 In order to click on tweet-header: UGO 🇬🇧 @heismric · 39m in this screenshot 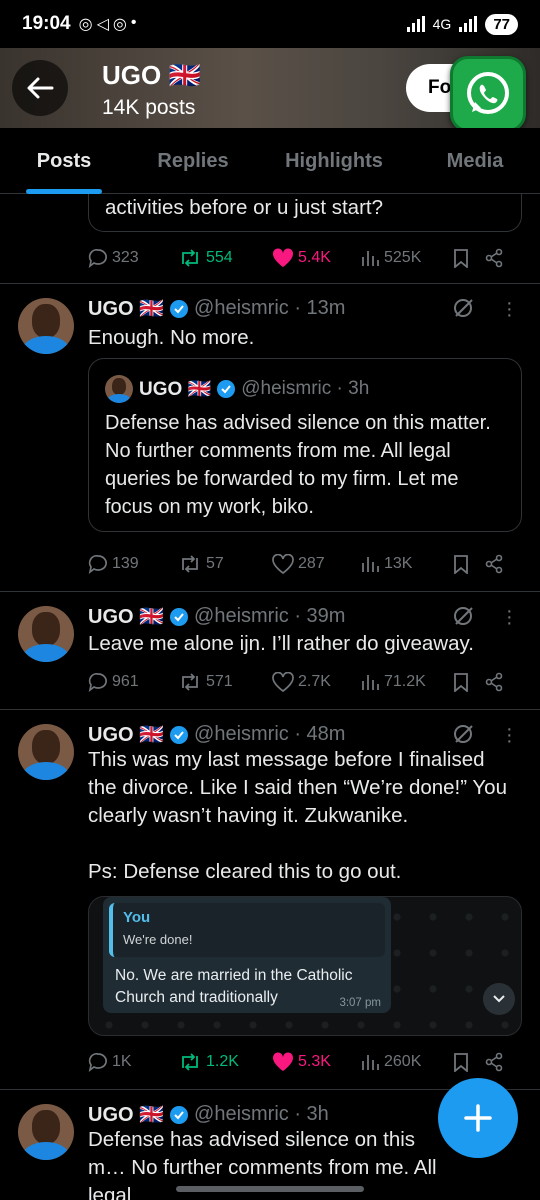, I will do `click(216, 616)`.